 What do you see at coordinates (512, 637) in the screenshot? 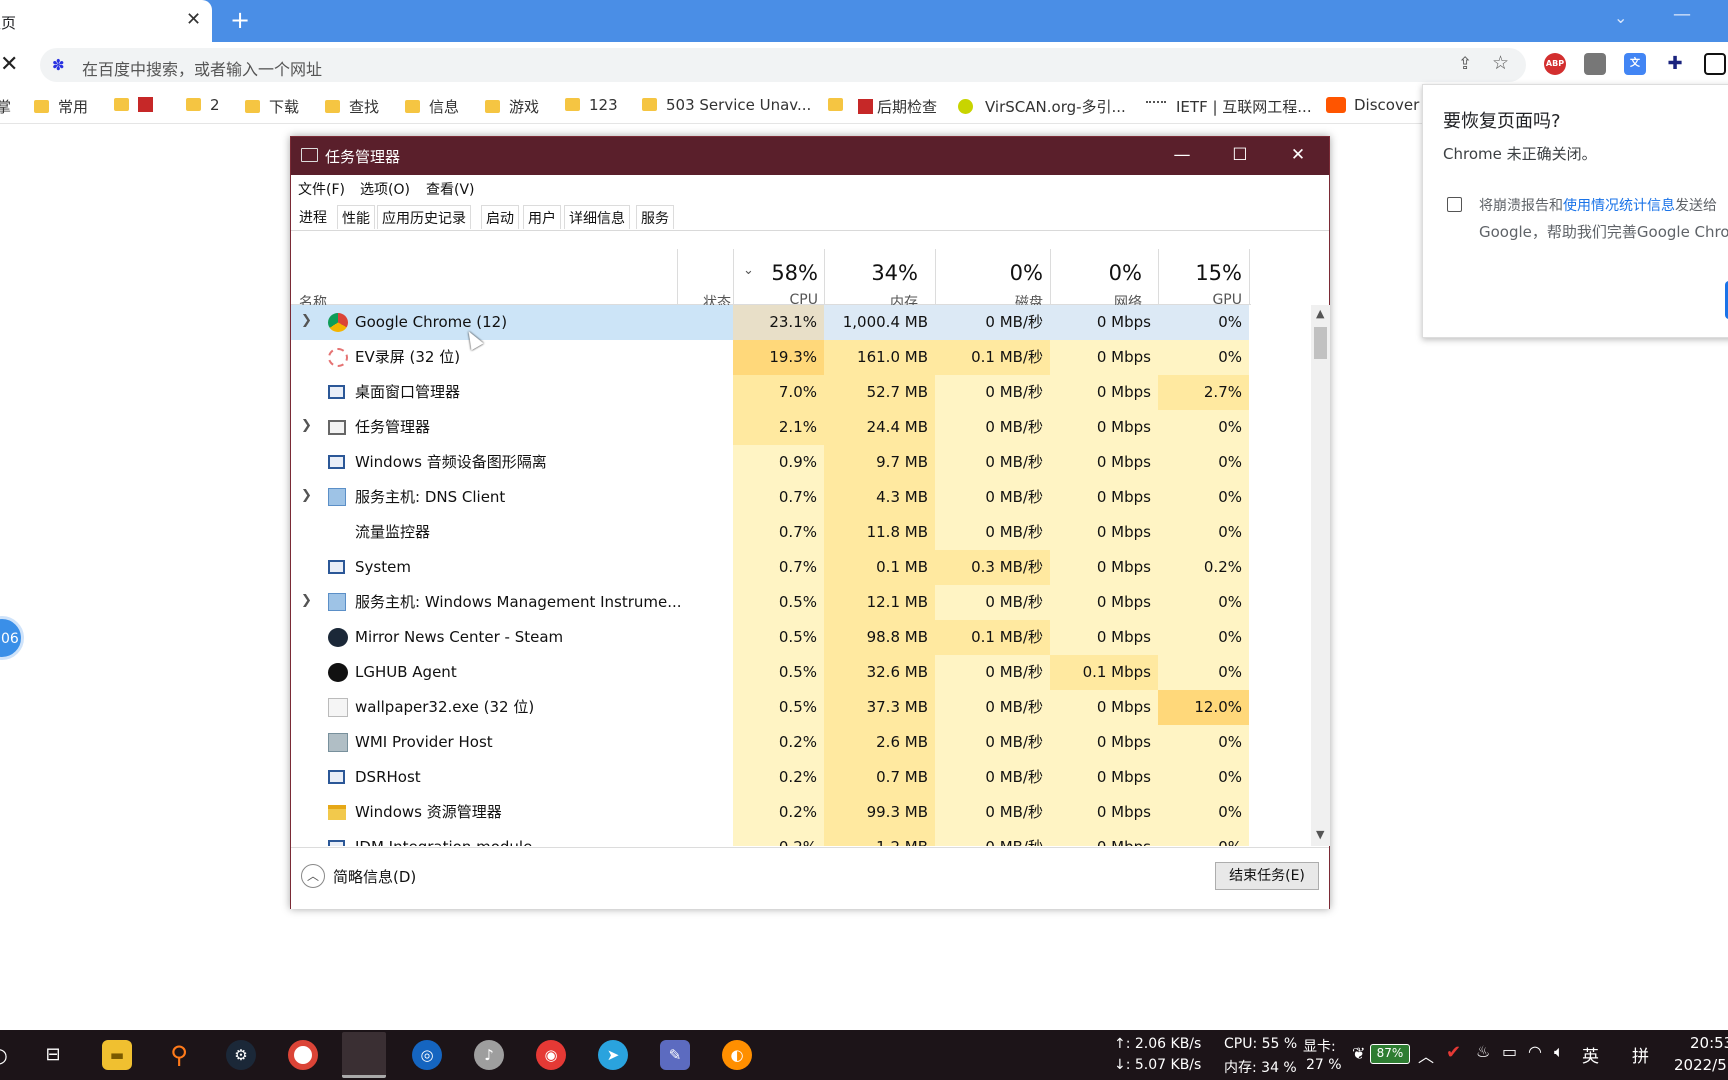
I see `process-name-cell: Mirror News Center - Steam` at bounding box center [512, 637].